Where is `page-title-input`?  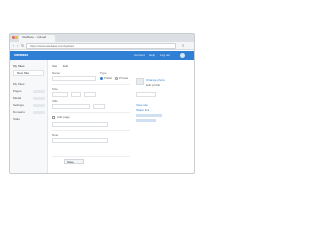 page-title-input is located at coordinates (80, 124).